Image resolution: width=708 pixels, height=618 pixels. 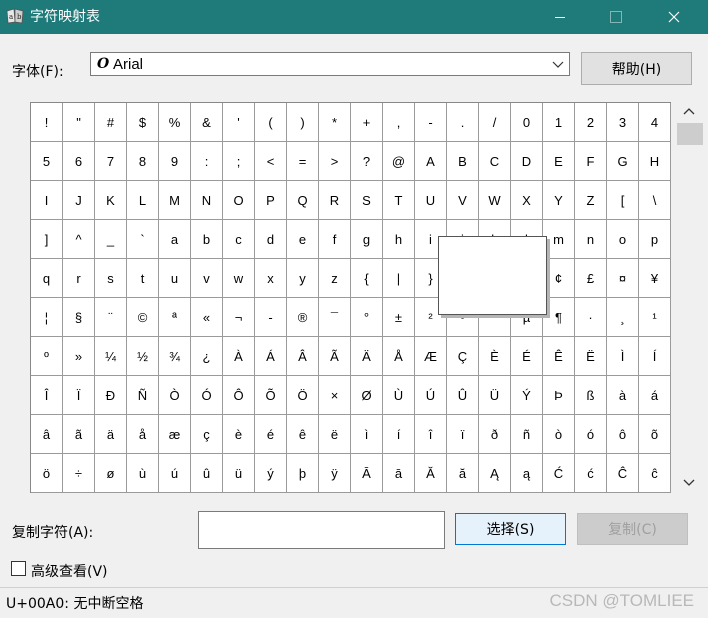 I want to click on character-cell: ö, so click(x=47, y=473).